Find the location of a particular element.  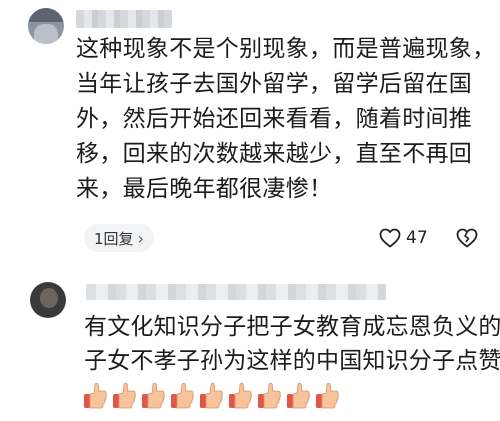

chevron-right-icon: › is located at coordinates (140, 238).